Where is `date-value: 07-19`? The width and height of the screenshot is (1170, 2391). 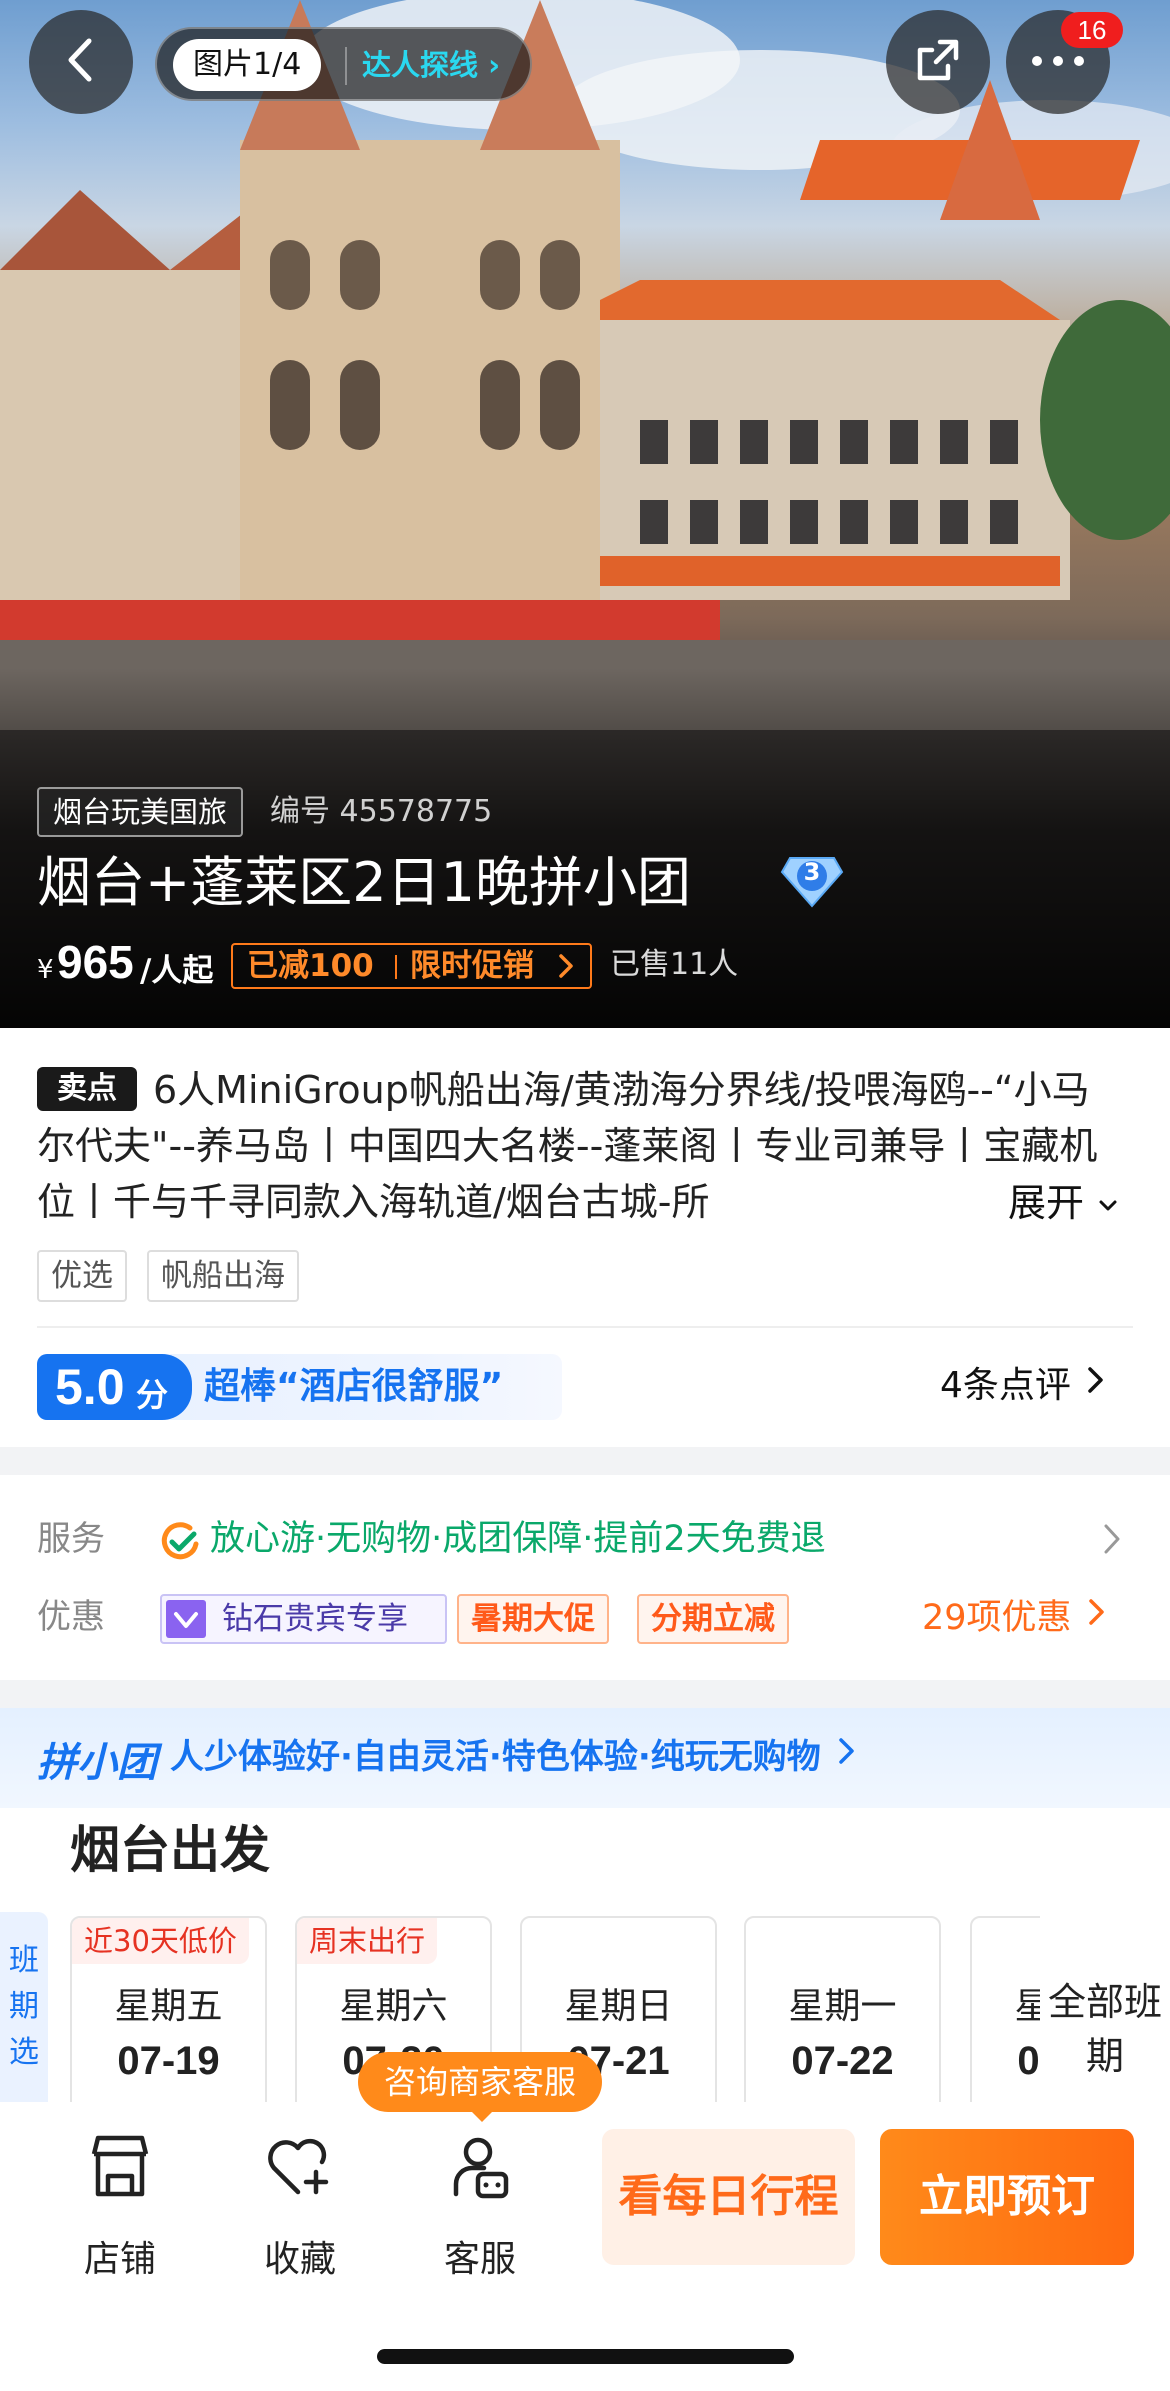 date-value: 07-19 is located at coordinates (168, 2061).